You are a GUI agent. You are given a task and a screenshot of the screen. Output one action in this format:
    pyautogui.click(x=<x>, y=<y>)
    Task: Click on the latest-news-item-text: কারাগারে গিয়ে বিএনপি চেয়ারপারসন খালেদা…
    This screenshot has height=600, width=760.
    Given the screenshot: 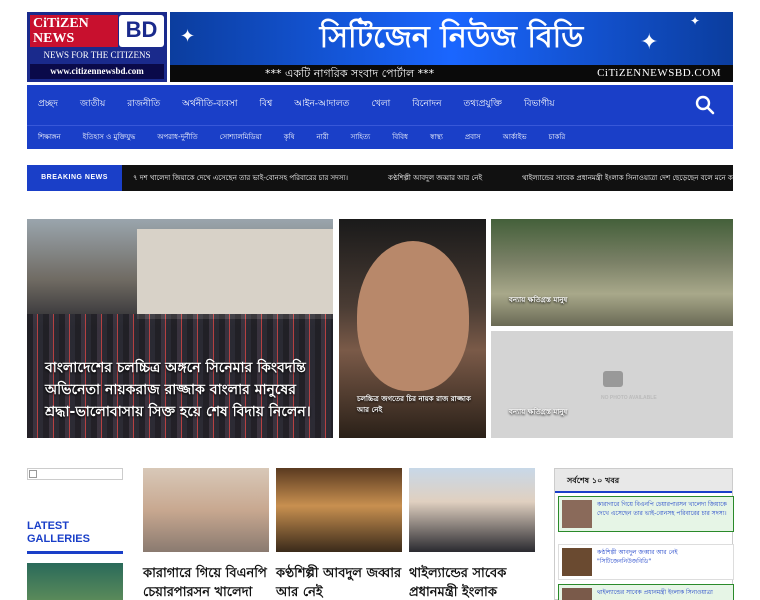 What is the action you would take?
    pyautogui.click(x=663, y=509)
    